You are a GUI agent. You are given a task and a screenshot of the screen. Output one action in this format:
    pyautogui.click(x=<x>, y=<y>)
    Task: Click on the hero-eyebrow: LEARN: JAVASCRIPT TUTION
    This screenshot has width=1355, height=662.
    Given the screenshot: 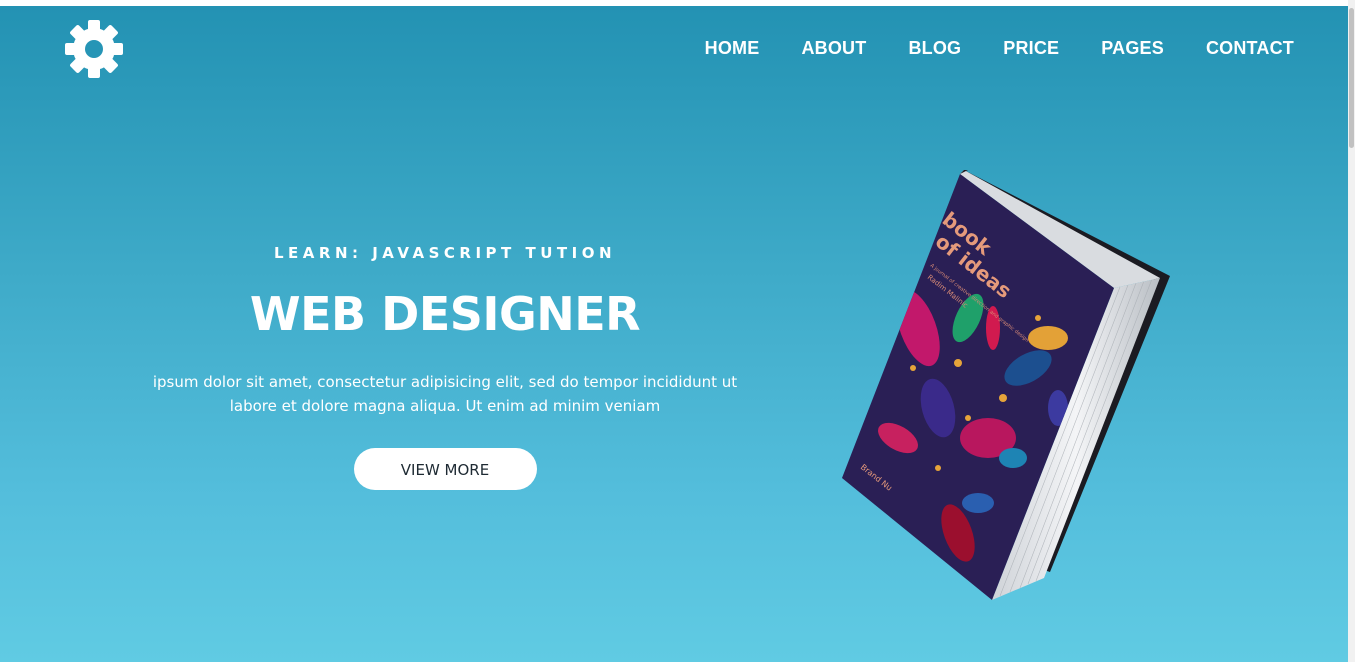 What is the action you would take?
    pyautogui.click(x=445, y=253)
    